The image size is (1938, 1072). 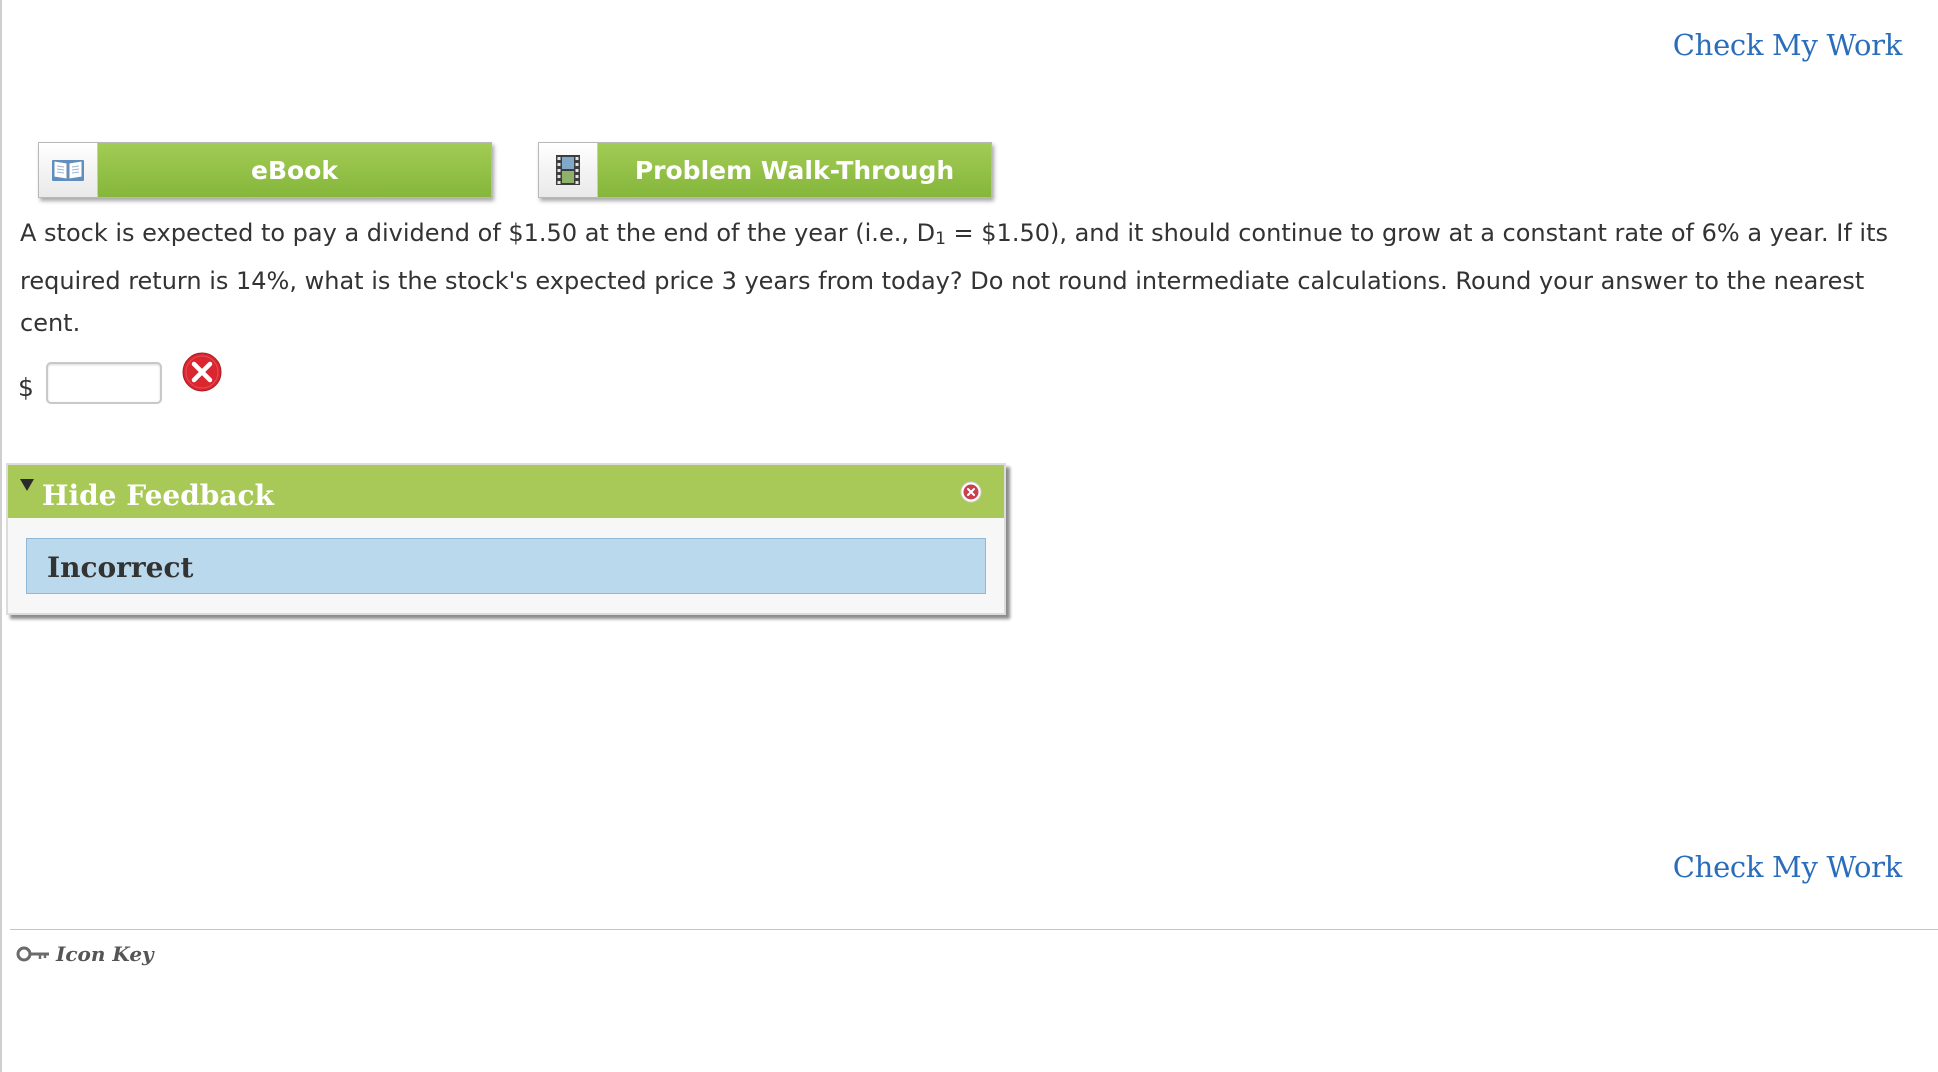 What do you see at coordinates (120, 567) in the screenshot?
I see `feedback-result-text: Incorrect` at bounding box center [120, 567].